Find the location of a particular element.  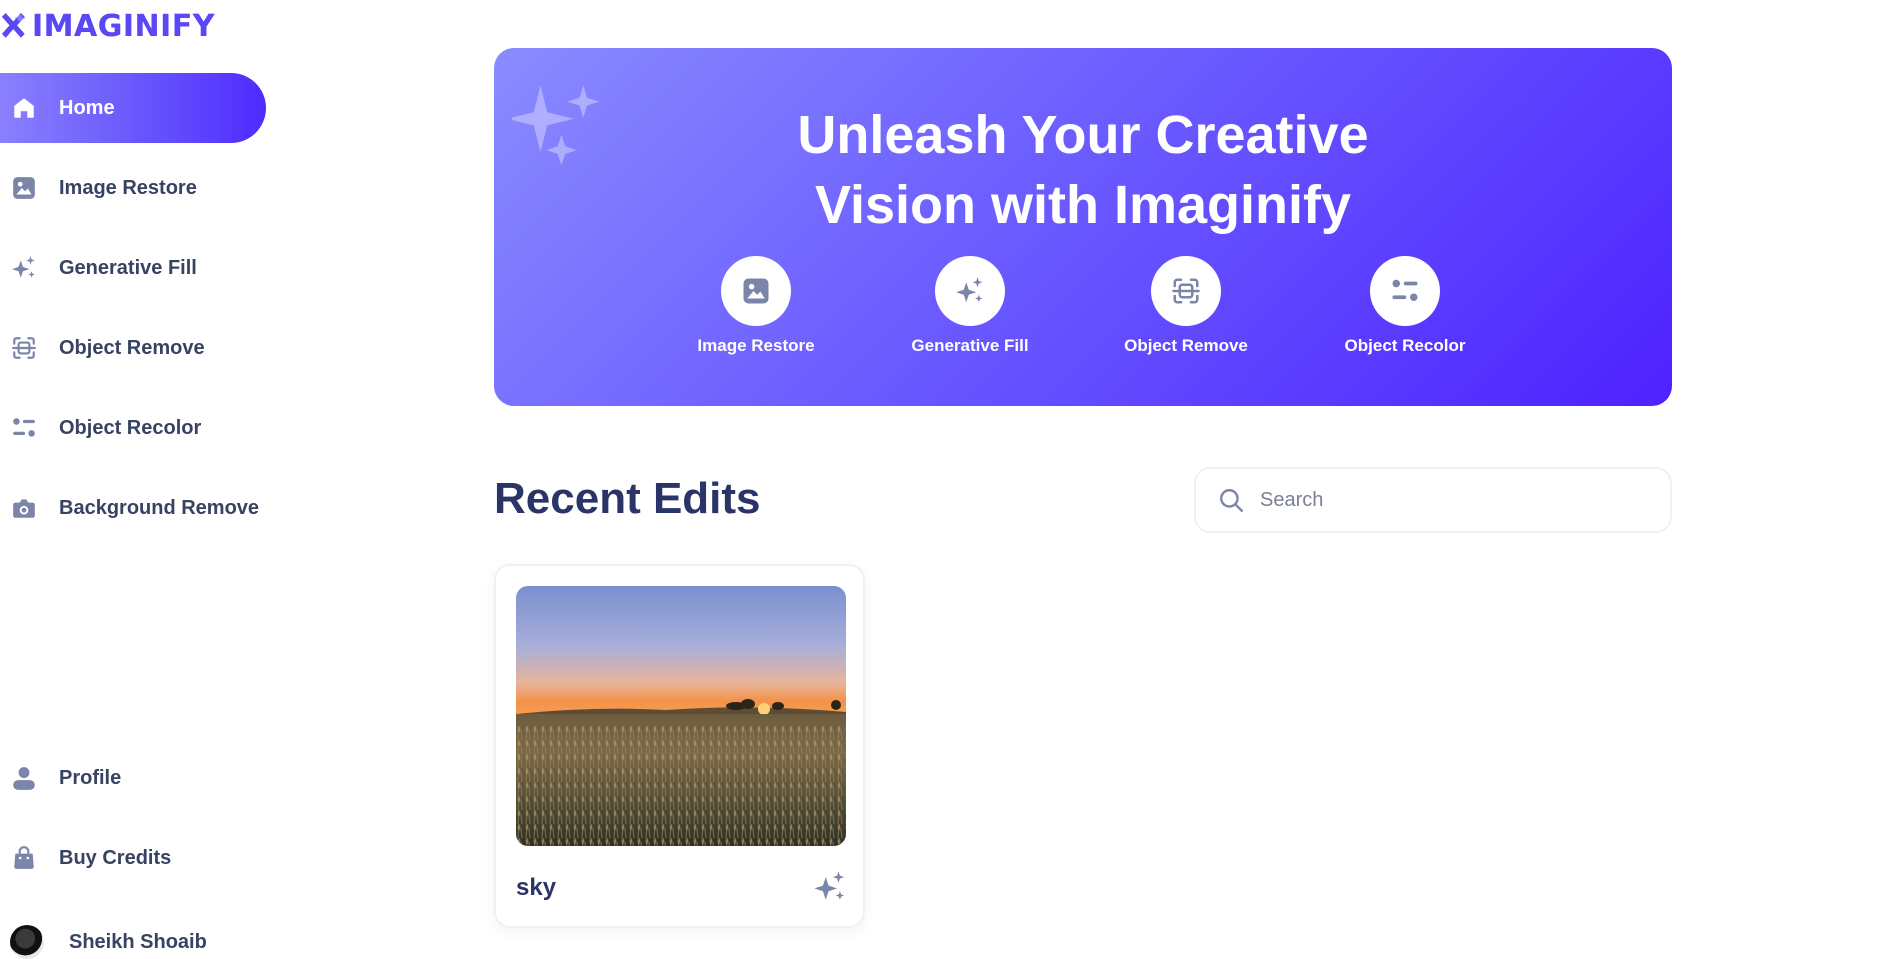

avatar is located at coordinates (27, 942).